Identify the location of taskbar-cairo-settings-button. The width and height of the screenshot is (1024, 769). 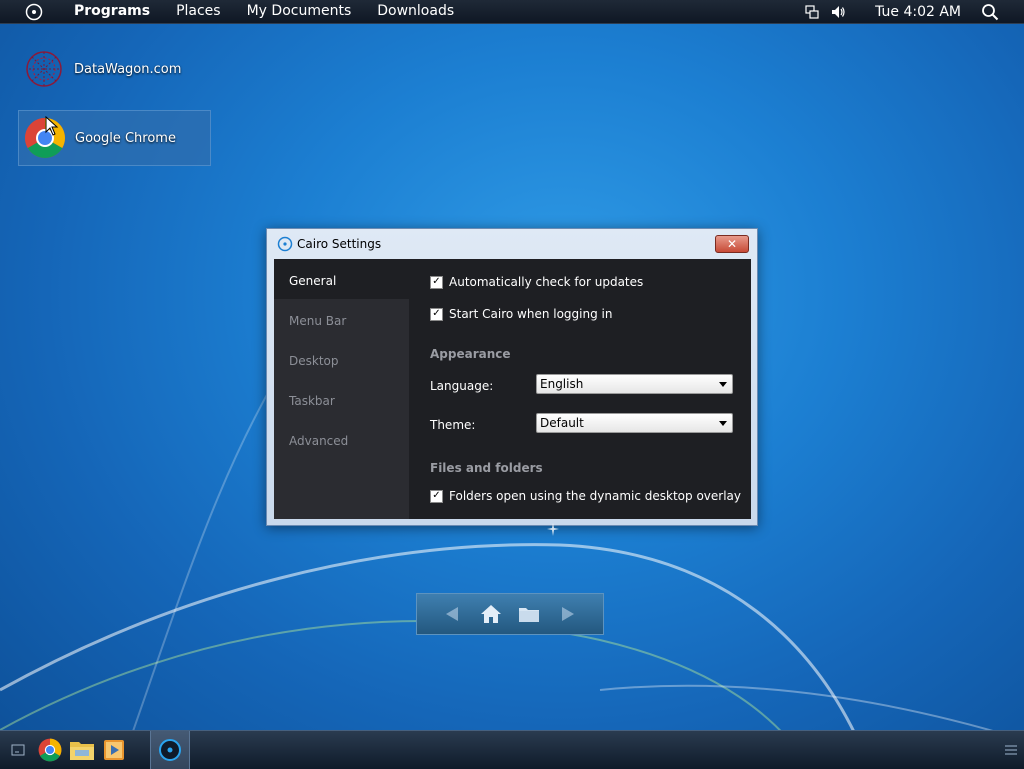
(170, 750).